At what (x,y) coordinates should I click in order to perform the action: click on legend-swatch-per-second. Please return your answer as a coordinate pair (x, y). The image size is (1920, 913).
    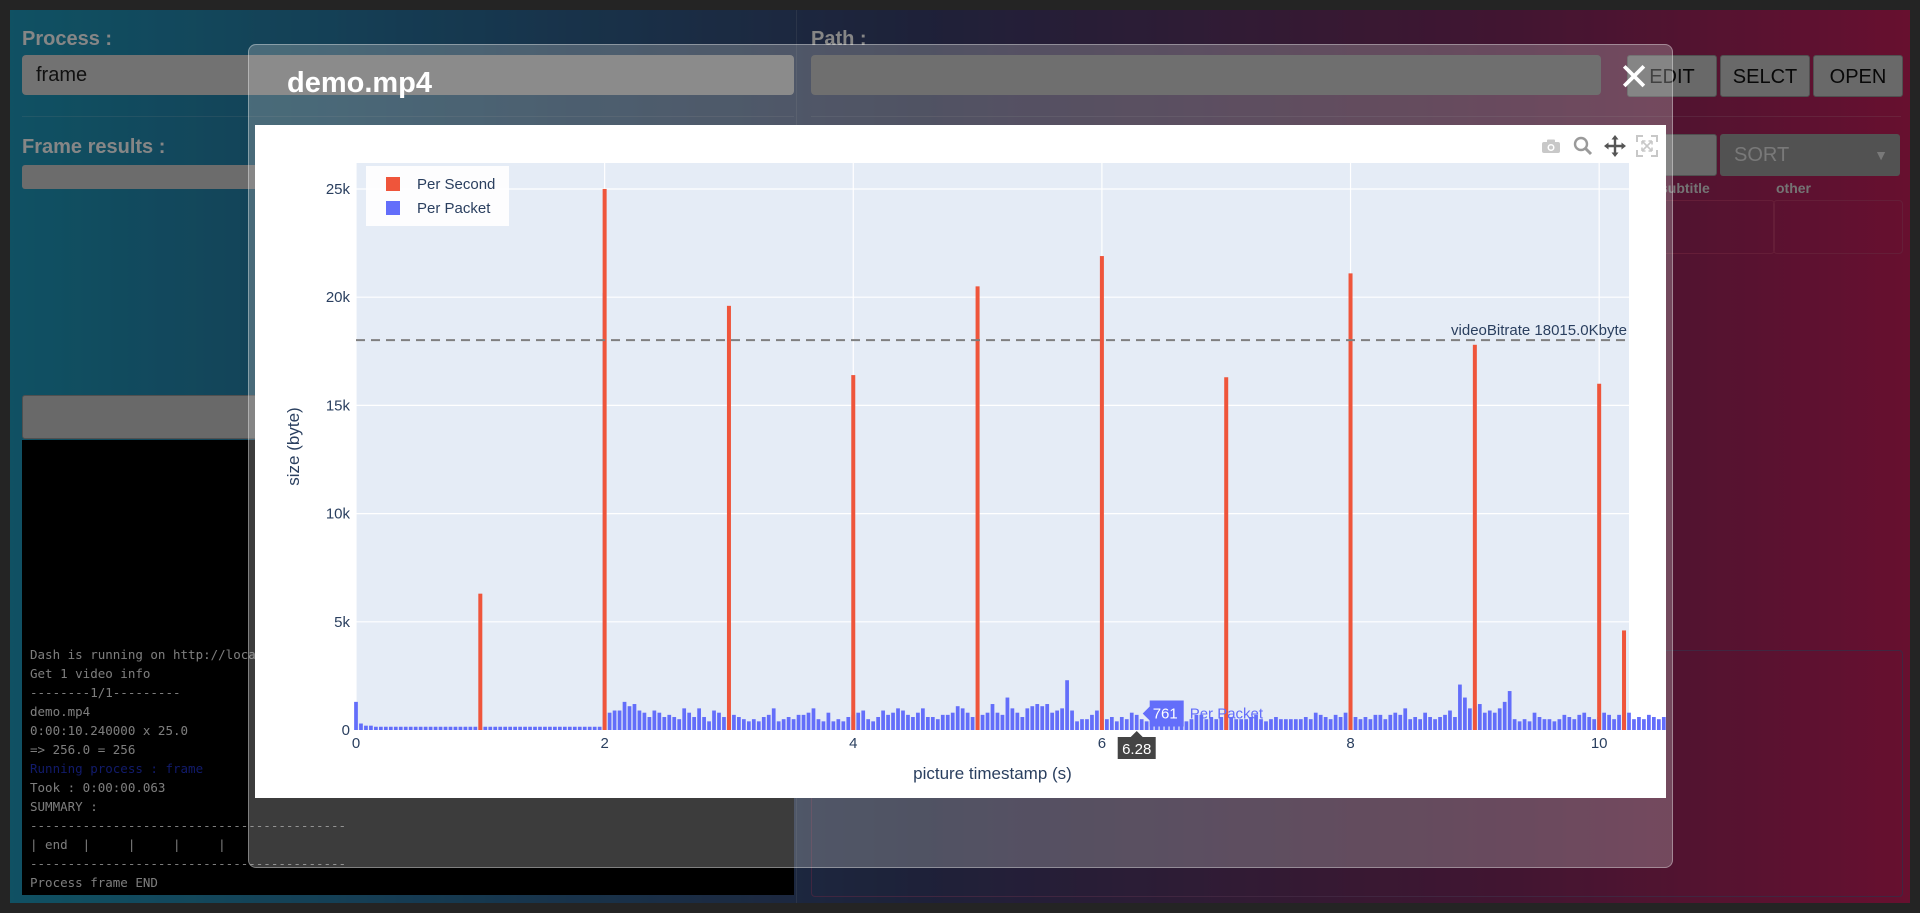
    Looking at the image, I should click on (393, 184).